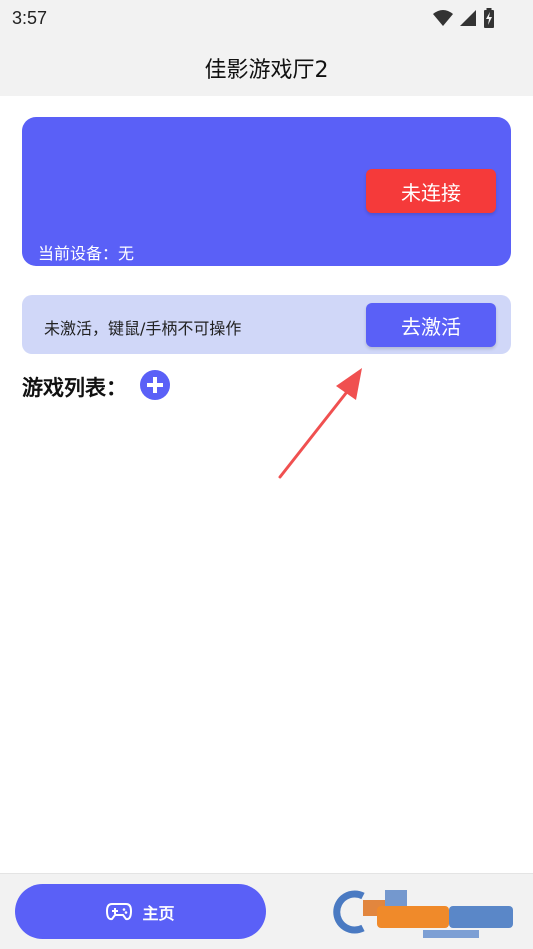  Describe the element at coordinates (143, 328) in the screenshot. I see `activation-message: 未激活，键鼠/手柄不可操作` at that location.